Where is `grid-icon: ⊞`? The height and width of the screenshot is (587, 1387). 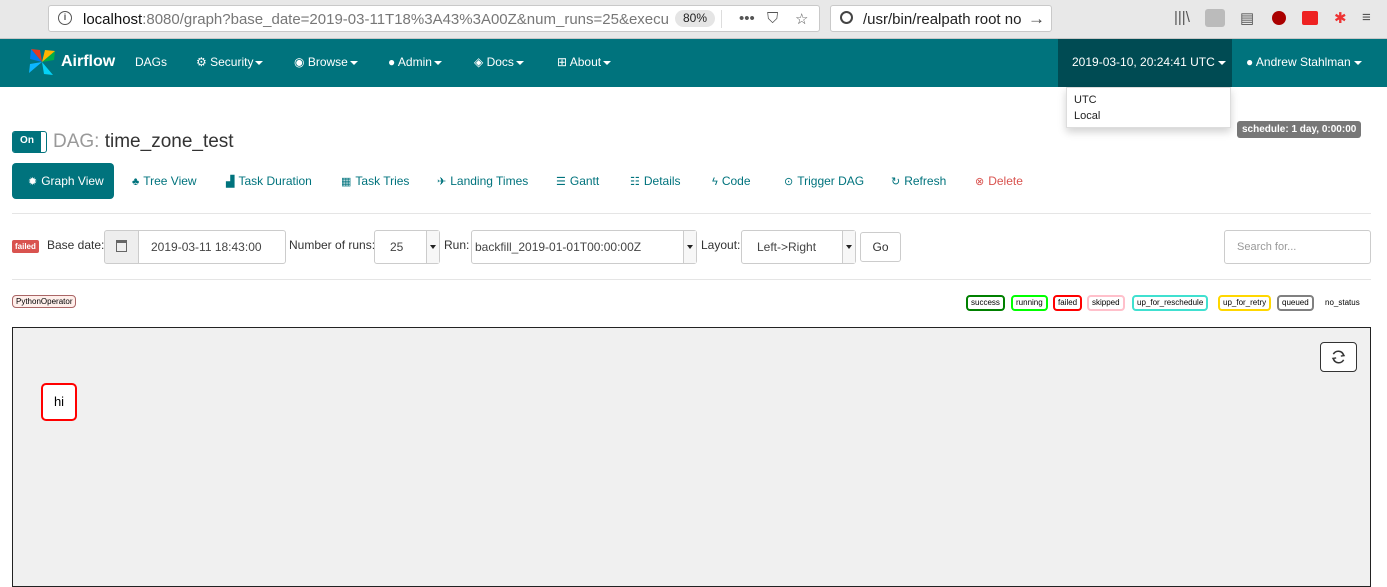
grid-icon: ⊞ is located at coordinates (563, 62).